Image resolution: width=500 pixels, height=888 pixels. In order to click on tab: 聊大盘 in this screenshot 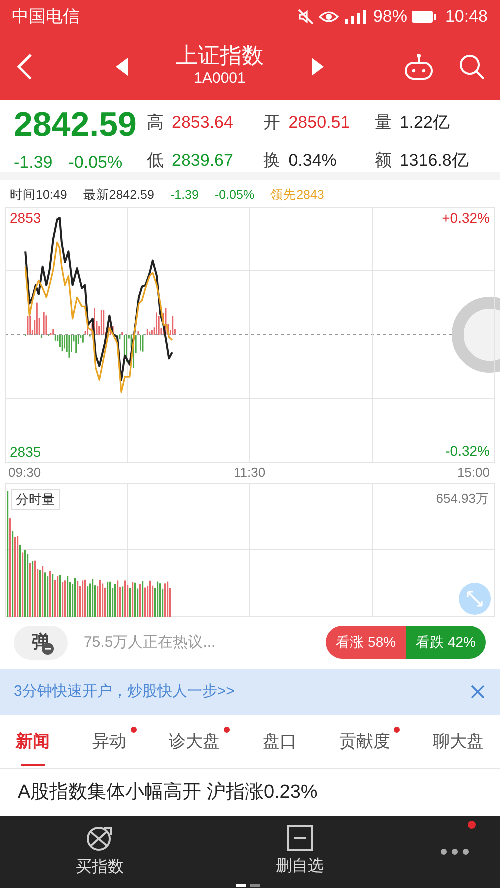, I will do `click(458, 741)`.